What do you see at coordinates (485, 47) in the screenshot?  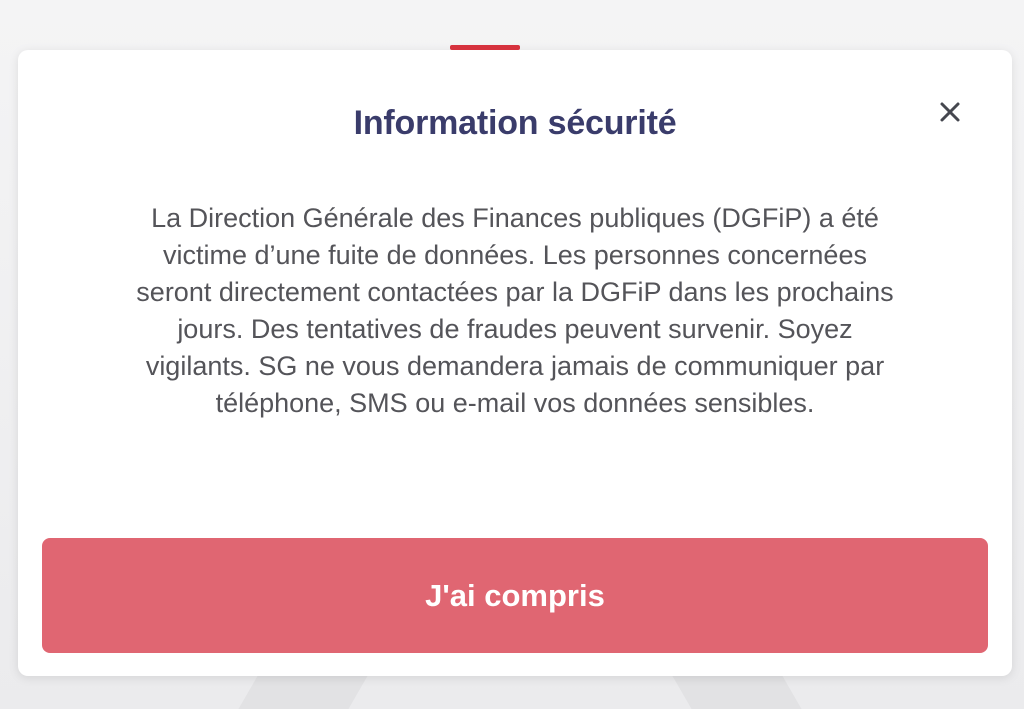 I see `dialog-accent-bar` at bounding box center [485, 47].